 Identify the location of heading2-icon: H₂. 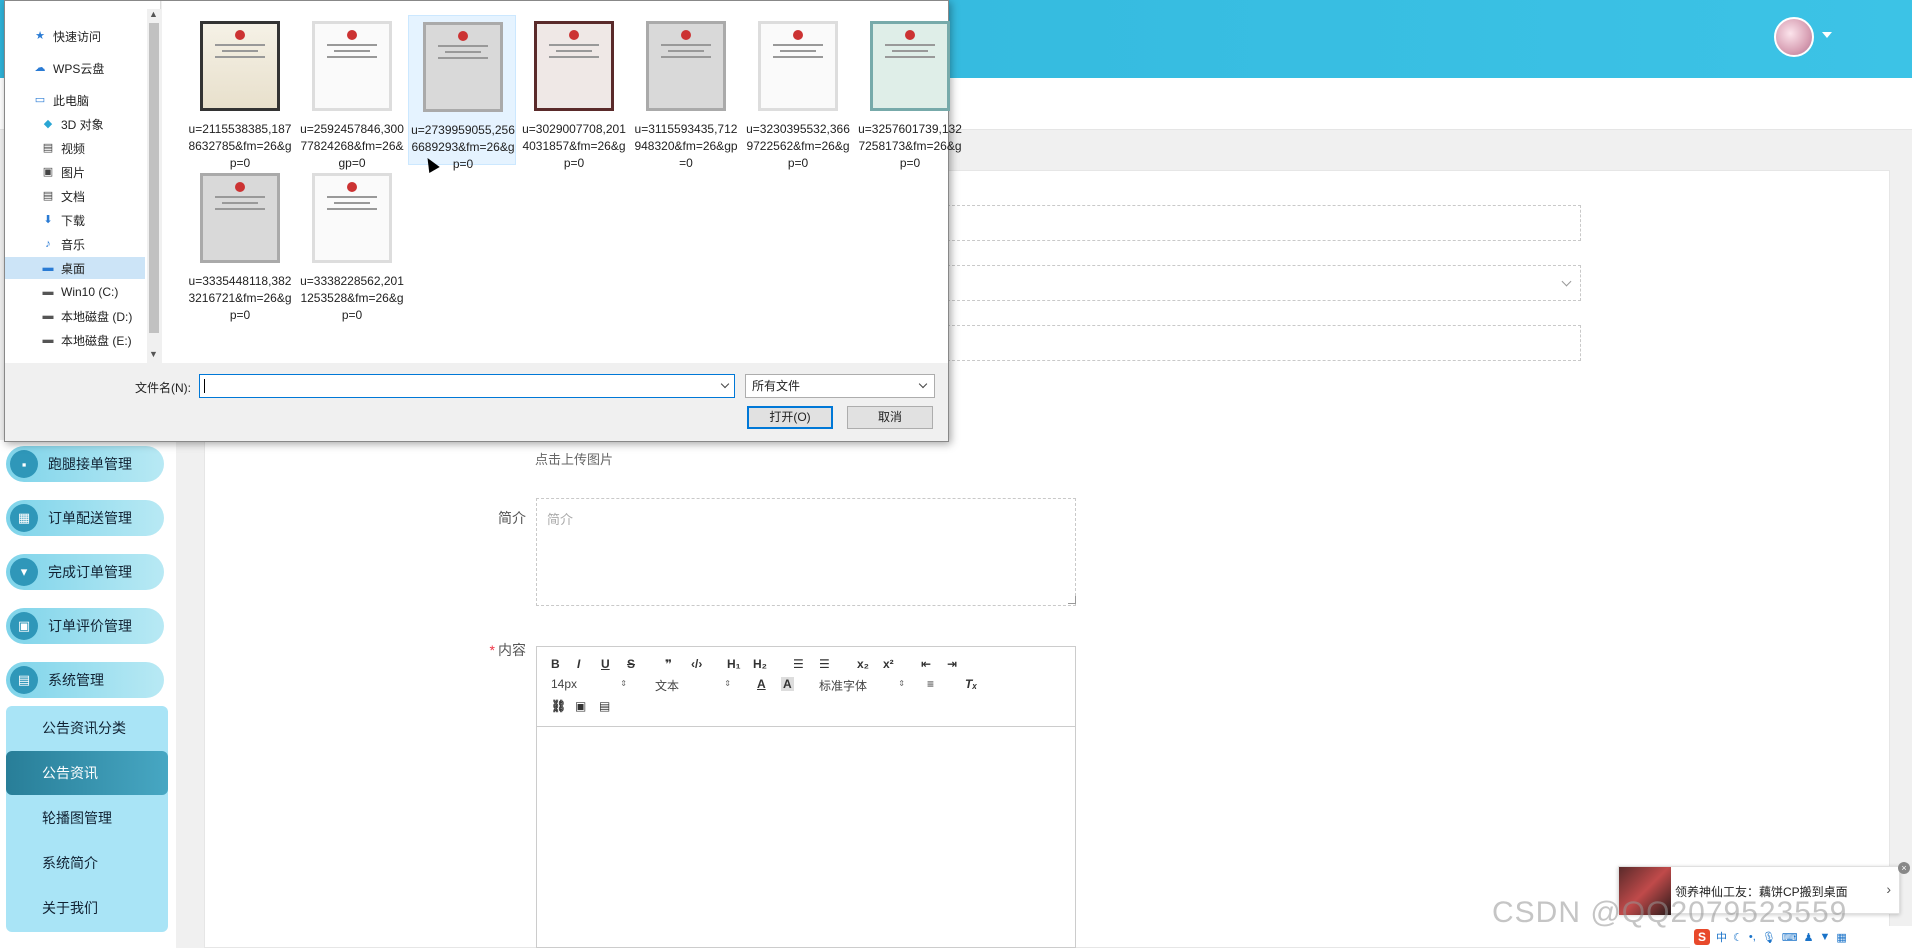
(760, 664).